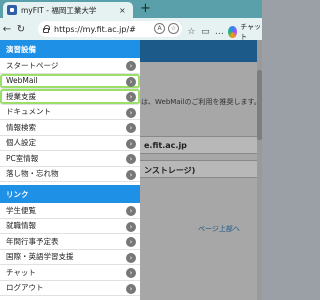 Image resolution: width=320 pixels, height=300 pixels. Describe the element at coordinates (22, 81) in the screenshot. I see `menu-item-label: WebMail` at that location.